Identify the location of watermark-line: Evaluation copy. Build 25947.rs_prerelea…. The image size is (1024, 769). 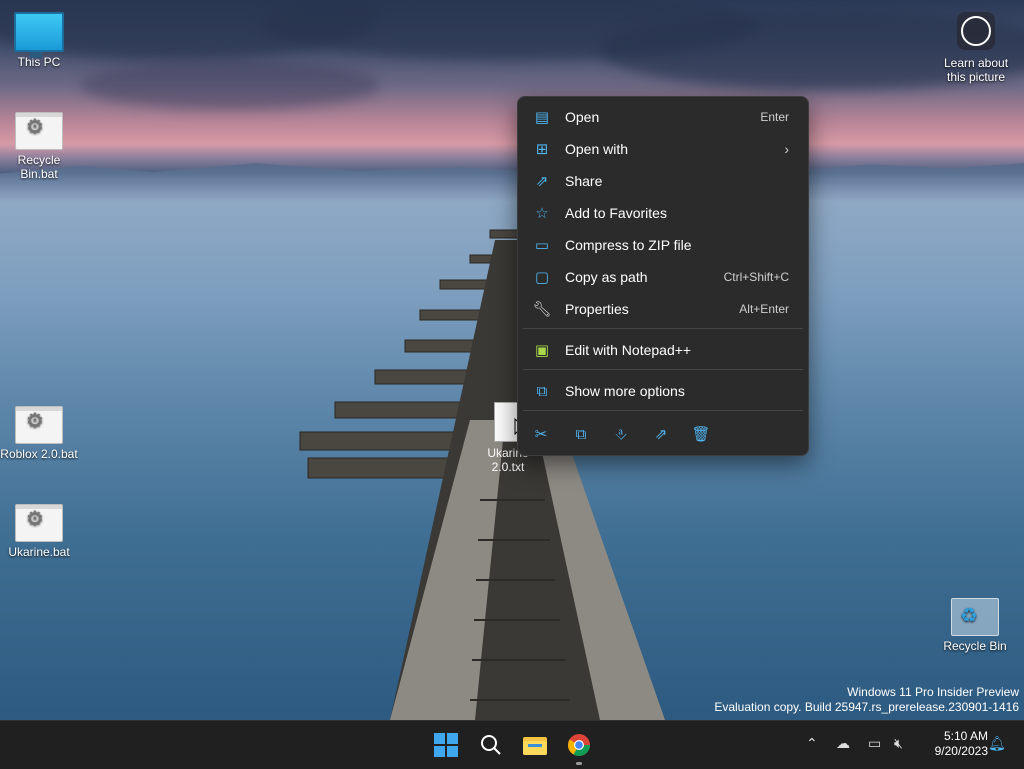
(866, 707).